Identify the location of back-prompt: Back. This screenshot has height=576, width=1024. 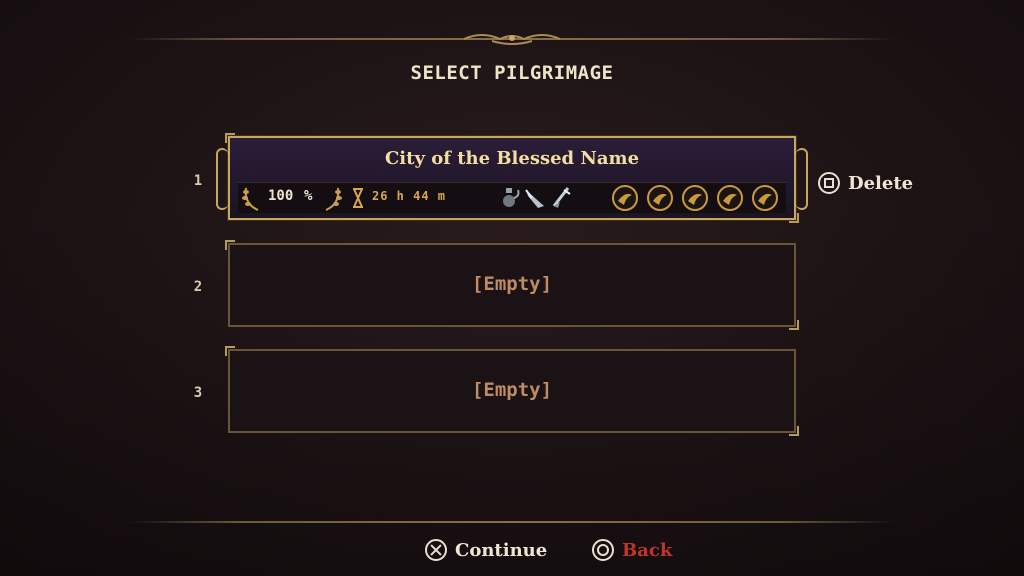
(632, 550).